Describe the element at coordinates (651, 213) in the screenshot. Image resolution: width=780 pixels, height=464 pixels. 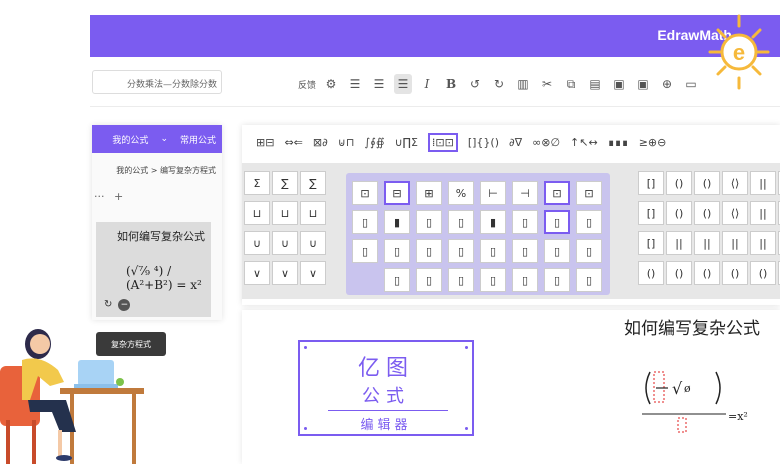
I see `grid_right-template-1-0: []` at that location.